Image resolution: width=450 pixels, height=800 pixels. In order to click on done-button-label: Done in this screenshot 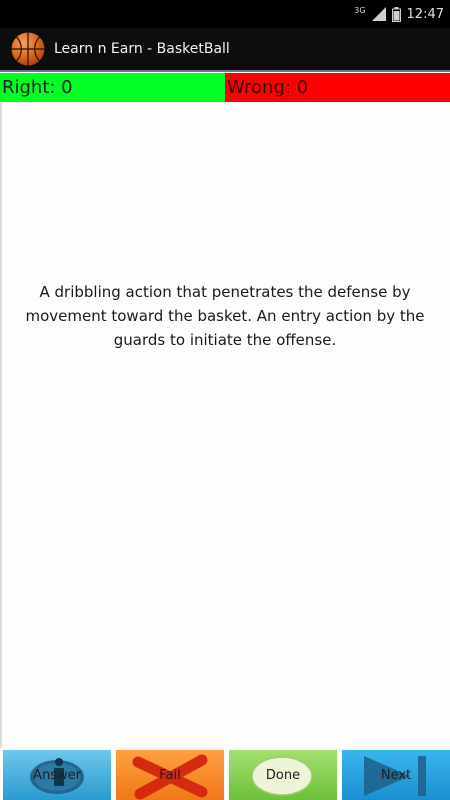, I will do `click(283, 775)`.